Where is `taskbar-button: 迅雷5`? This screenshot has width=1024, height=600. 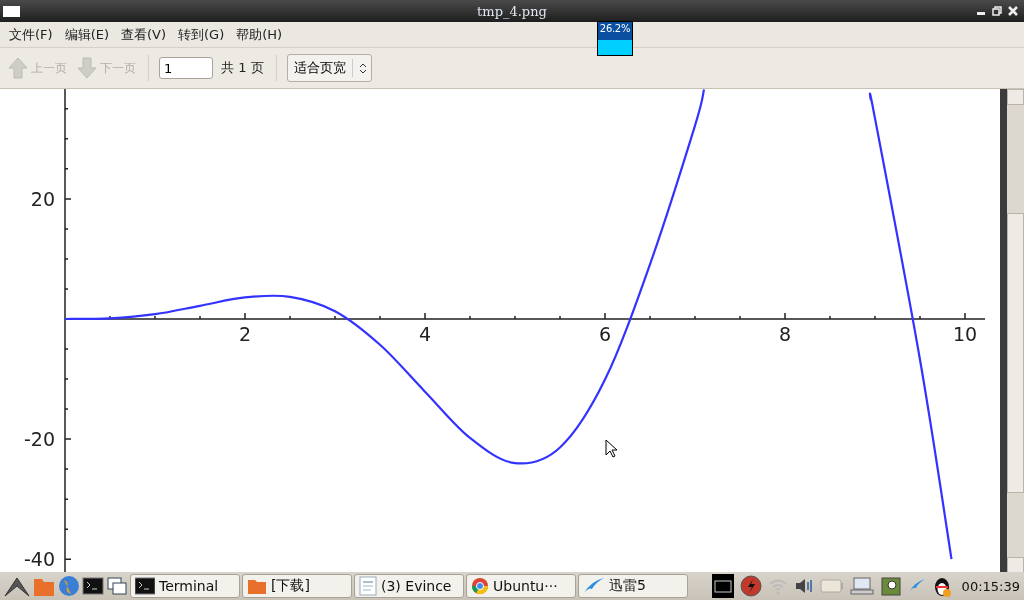 taskbar-button: 迅雷5 is located at coordinates (633, 586).